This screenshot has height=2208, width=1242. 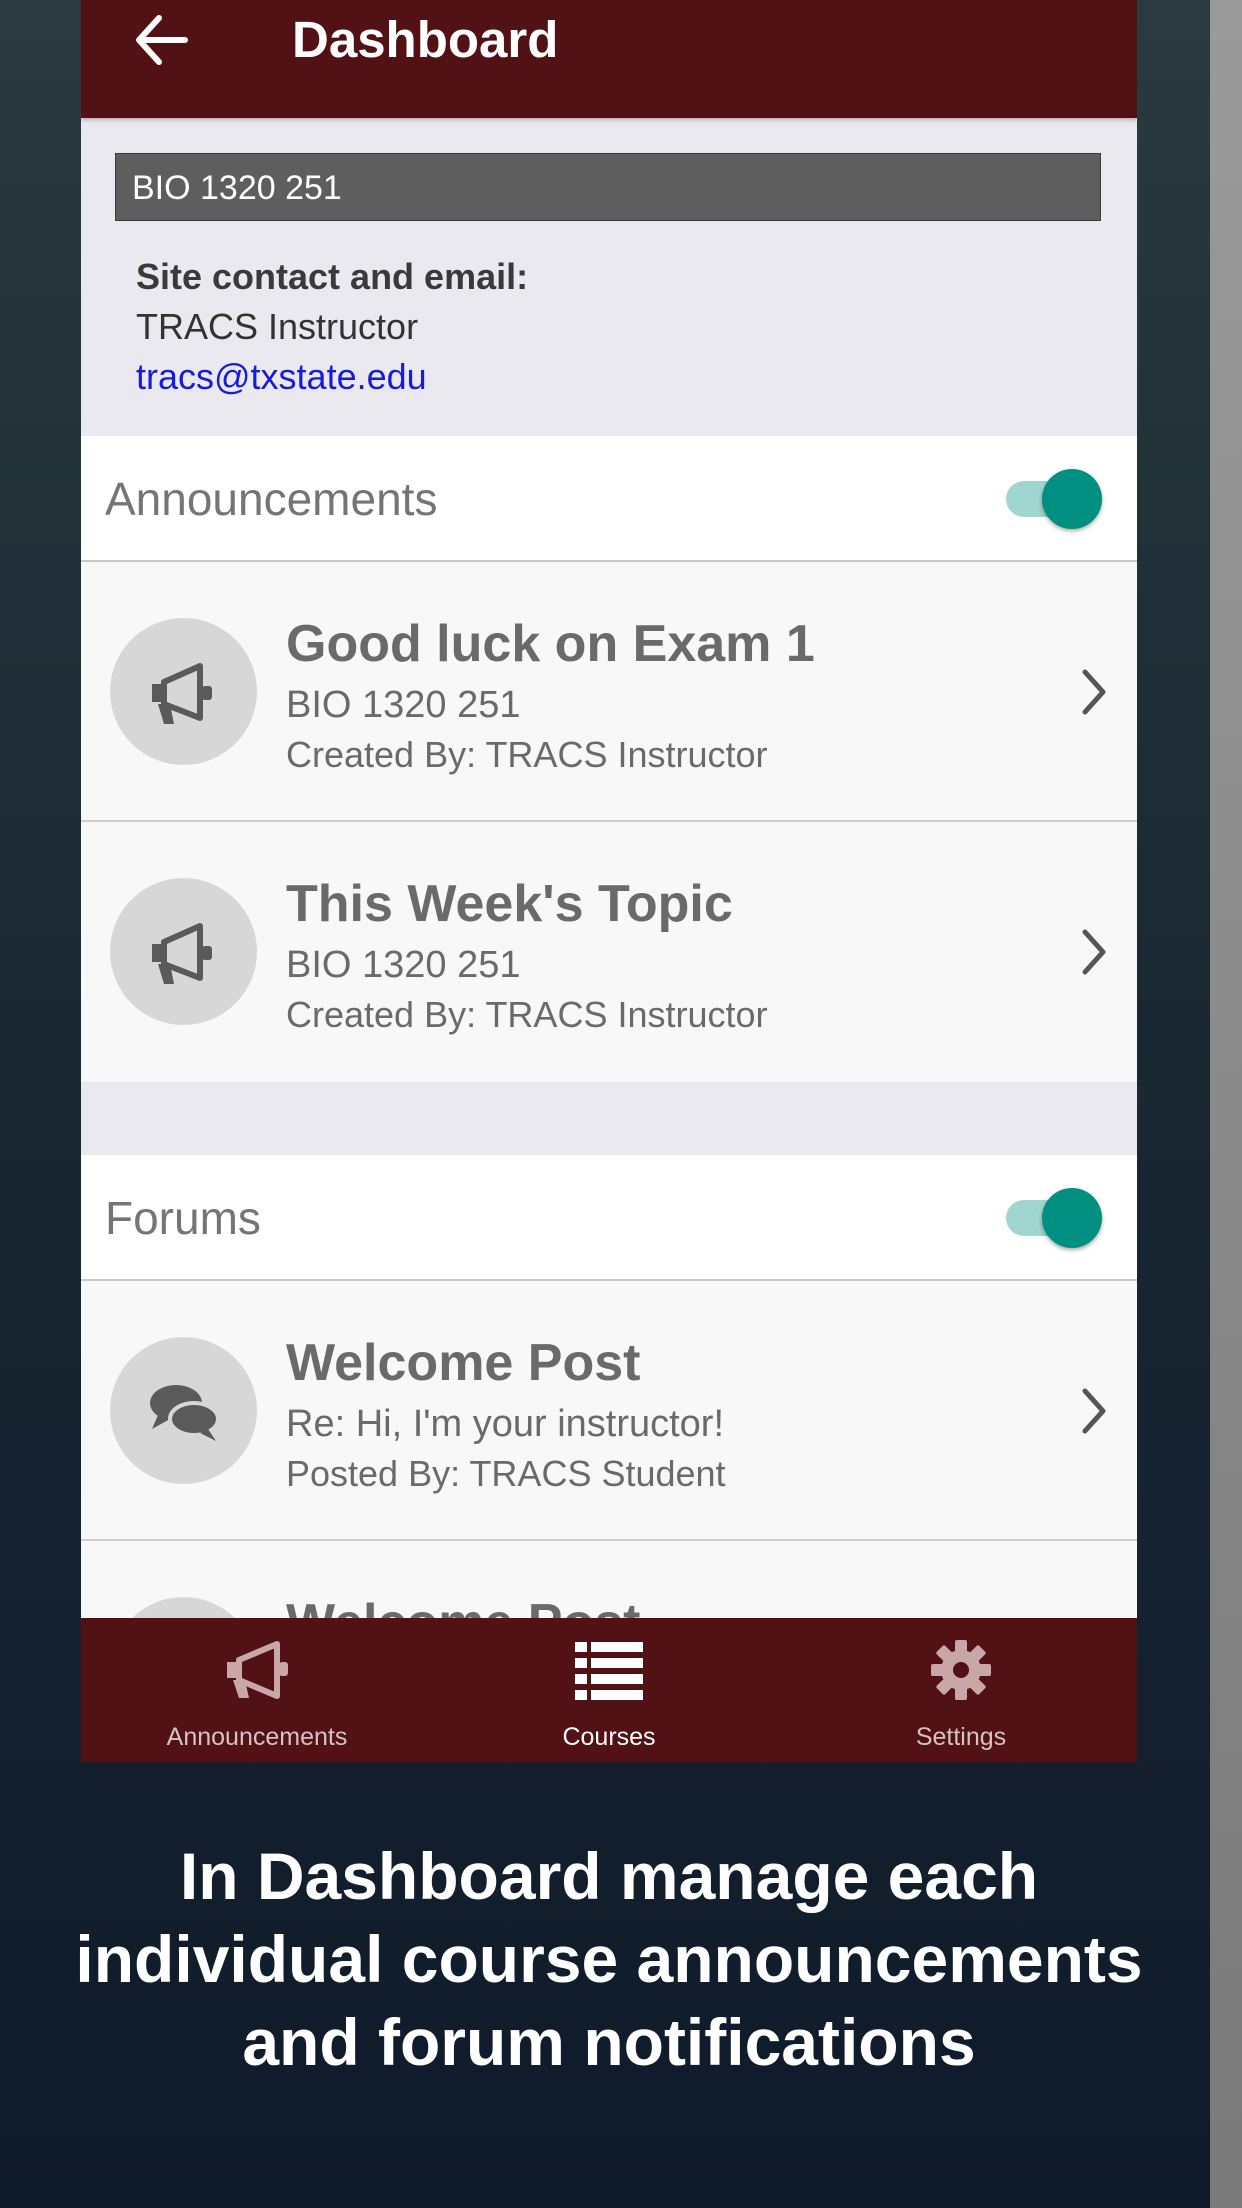 What do you see at coordinates (332, 276) in the screenshot?
I see `contact-label: Site contact and email:` at bounding box center [332, 276].